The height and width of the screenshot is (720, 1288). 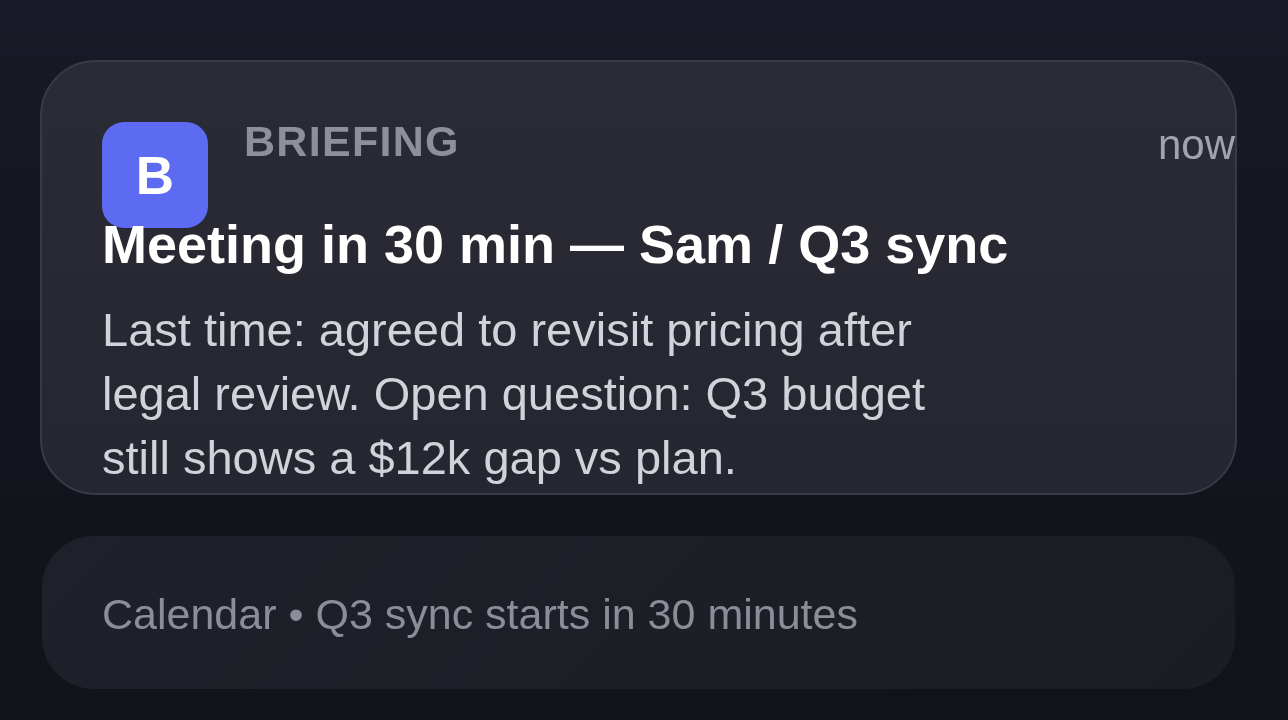 What do you see at coordinates (1196, 145) in the screenshot?
I see `timestamp: now` at bounding box center [1196, 145].